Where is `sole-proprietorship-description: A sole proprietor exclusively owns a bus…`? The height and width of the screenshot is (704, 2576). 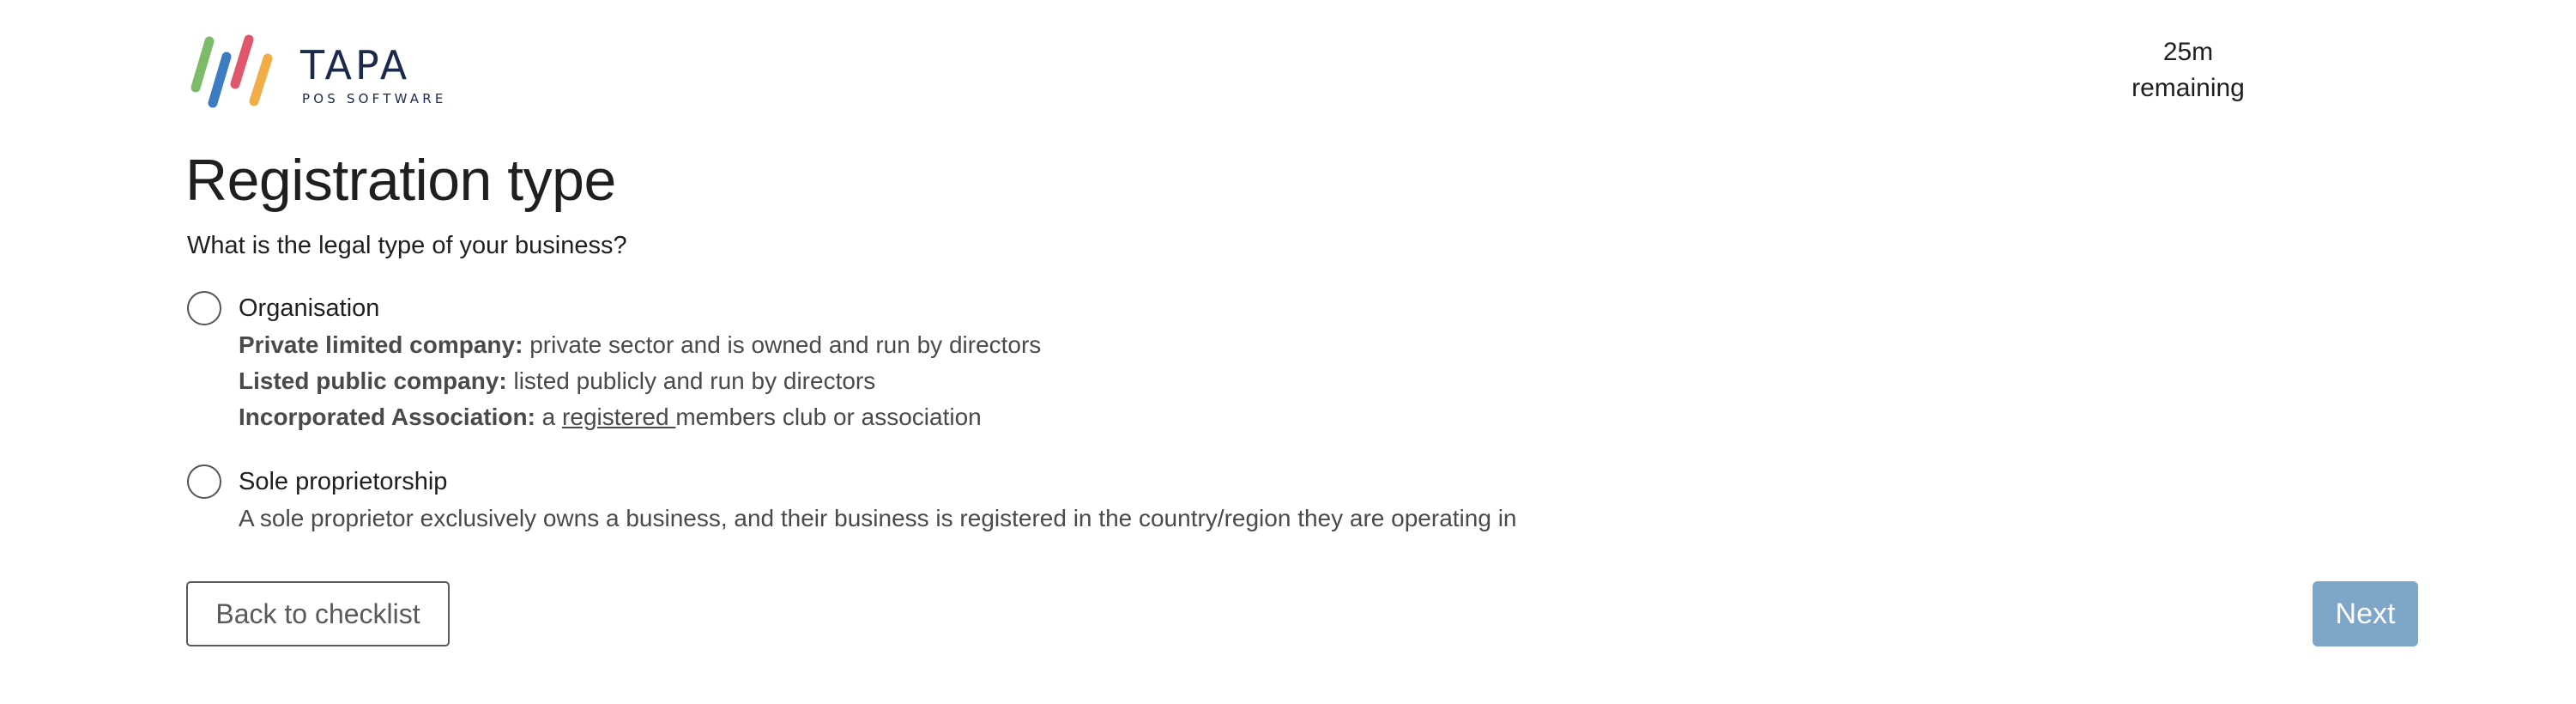
sole-proprietorship-description: A sole proprietor exclusively owns a bus… is located at coordinates (878, 518).